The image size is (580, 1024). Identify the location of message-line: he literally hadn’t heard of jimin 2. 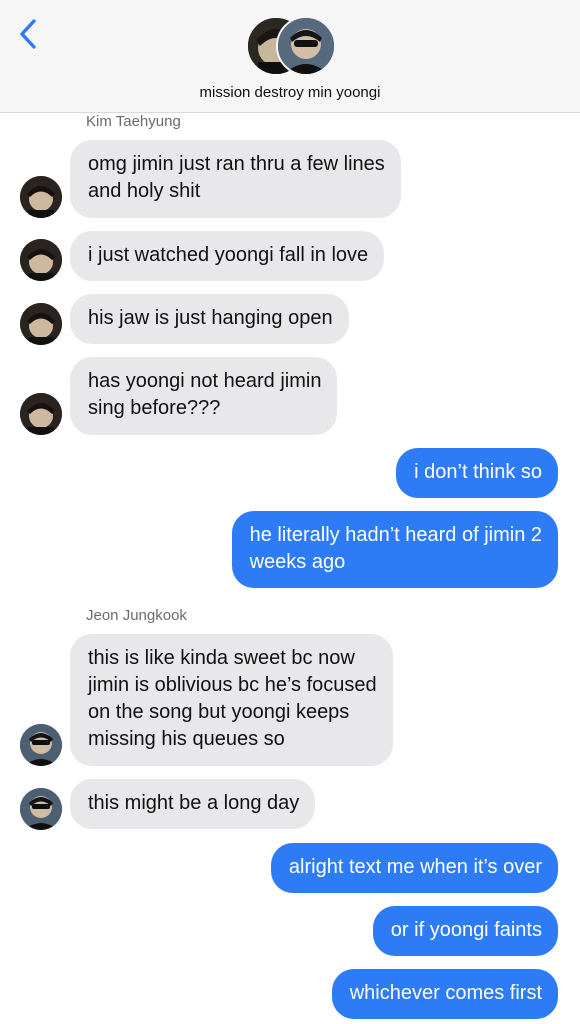
(395, 535).